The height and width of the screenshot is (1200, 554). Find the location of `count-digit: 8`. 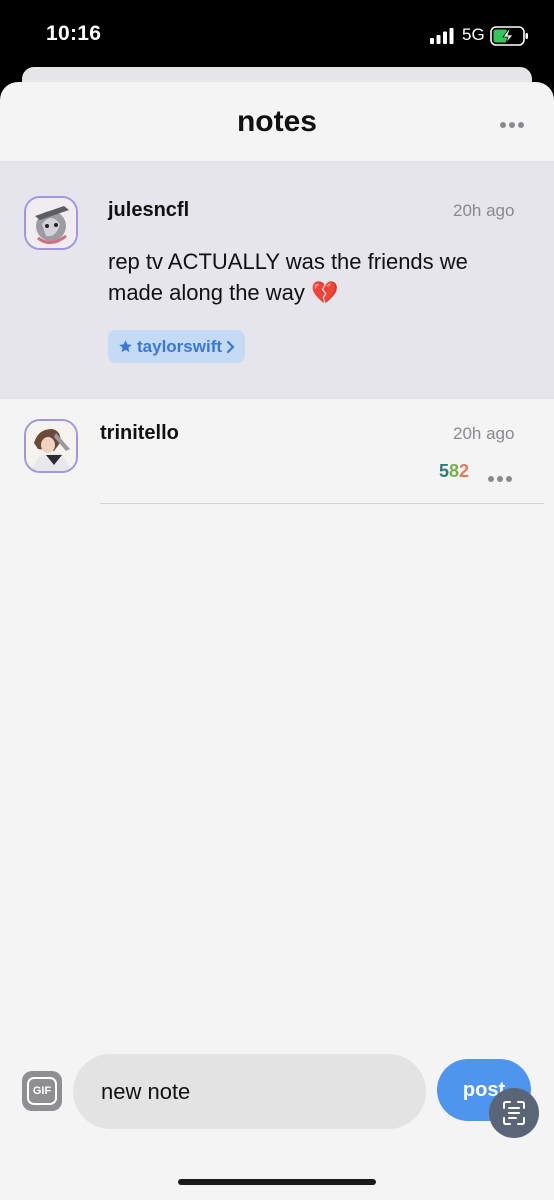

count-digit: 8 is located at coordinates (454, 471).